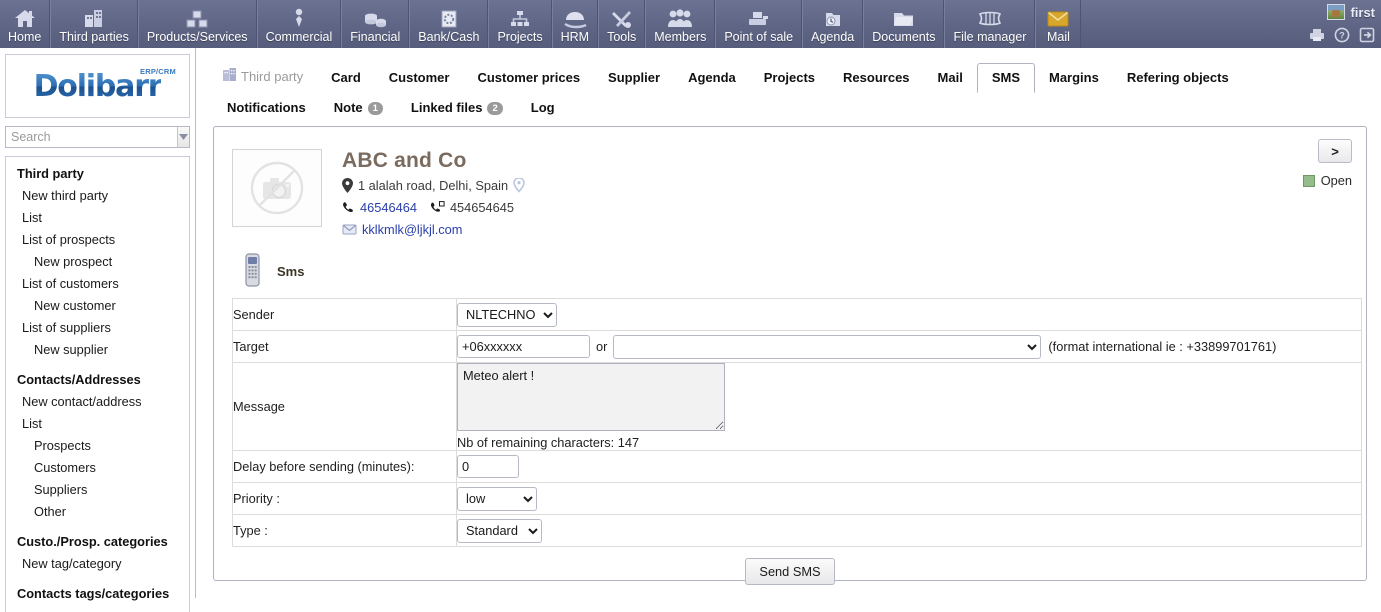 The height and width of the screenshot is (612, 1381). Describe the element at coordinates (1335, 151) in the screenshot. I see `next-record-button: >` at that location.